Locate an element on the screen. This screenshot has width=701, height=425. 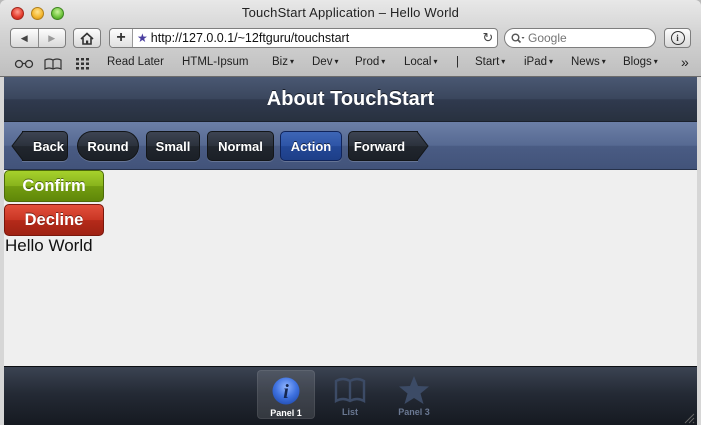
bookmark-label: iPad is located at coordinates (536, 62).